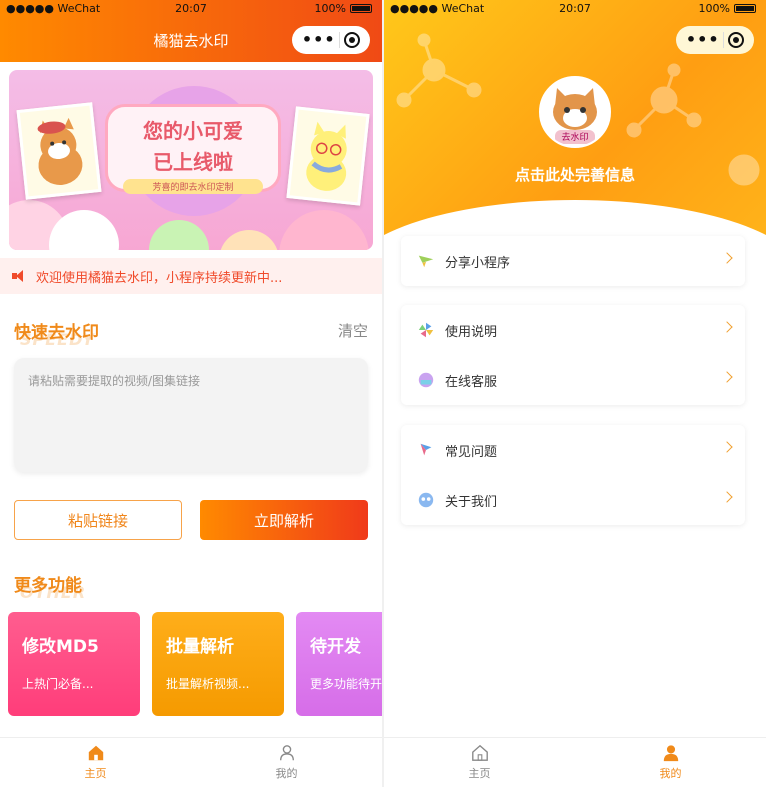 Image resolution: width=766 pixels, height=787 pixels. Describe the element at coordinates (573, 380) in the screenshot. I see `menu-item-service: 在线客服` at that location.